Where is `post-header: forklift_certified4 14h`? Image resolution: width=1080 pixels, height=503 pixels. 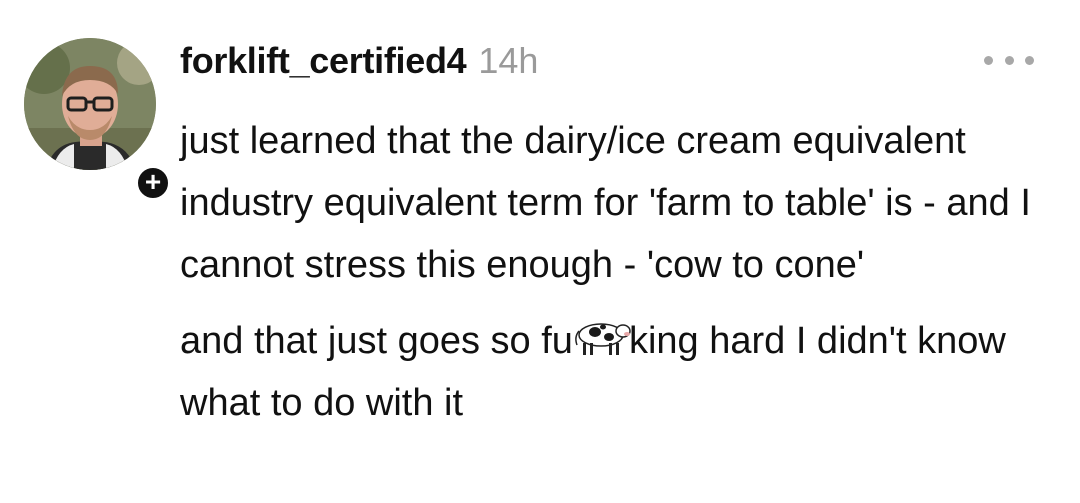
post-header: forklift_certified4 14h is located at coordinates (359, 65).